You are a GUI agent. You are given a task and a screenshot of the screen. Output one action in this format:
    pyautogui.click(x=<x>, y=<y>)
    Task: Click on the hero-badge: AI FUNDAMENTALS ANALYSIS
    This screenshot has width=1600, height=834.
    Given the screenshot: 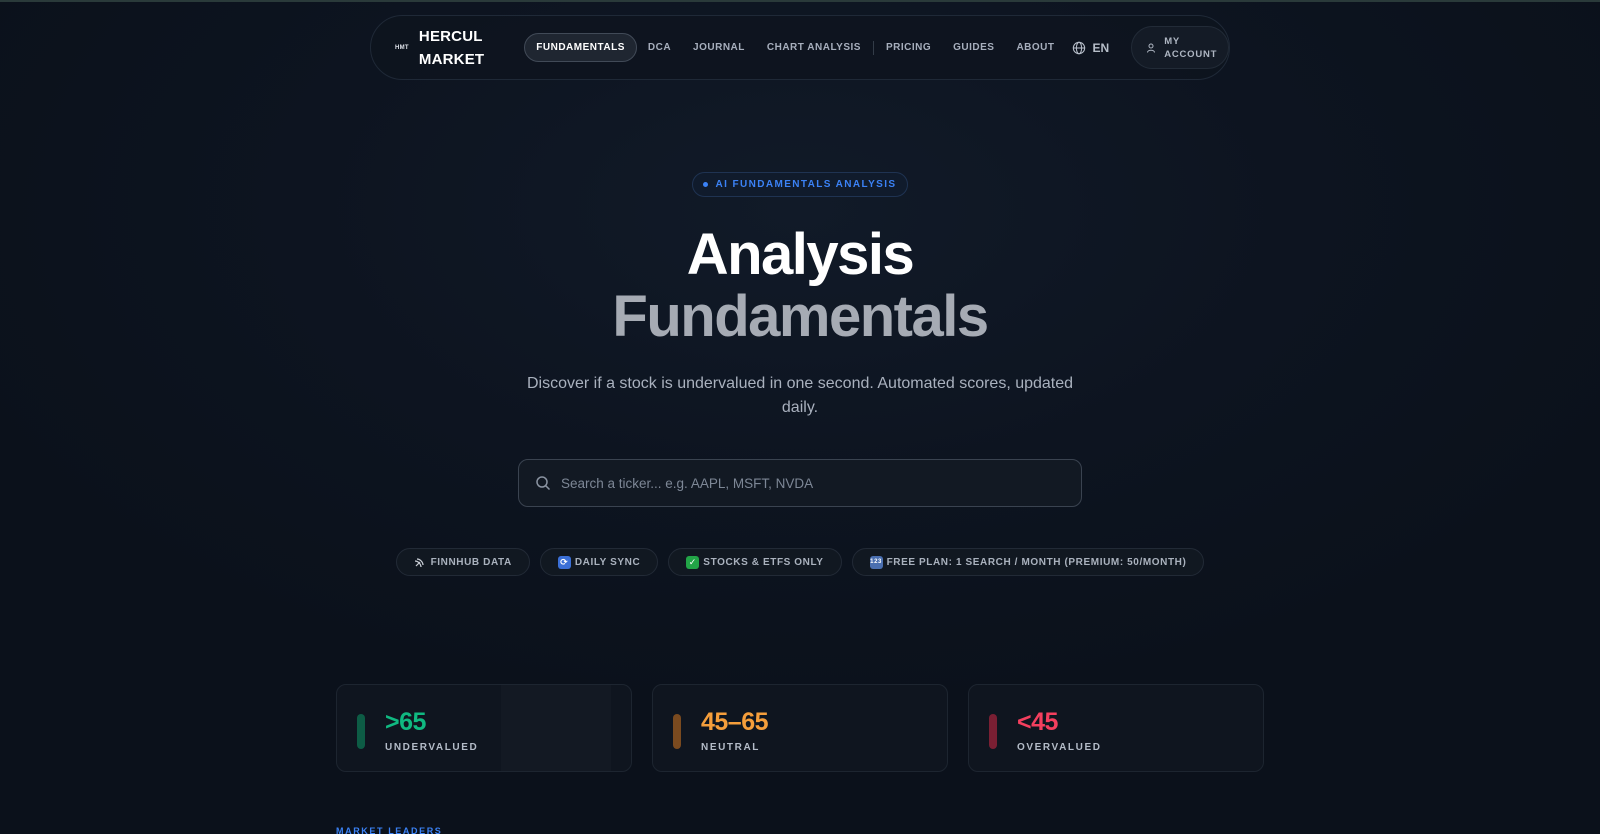 What is the action you would take?
    pyautogui.click(x=800, y=184)
    